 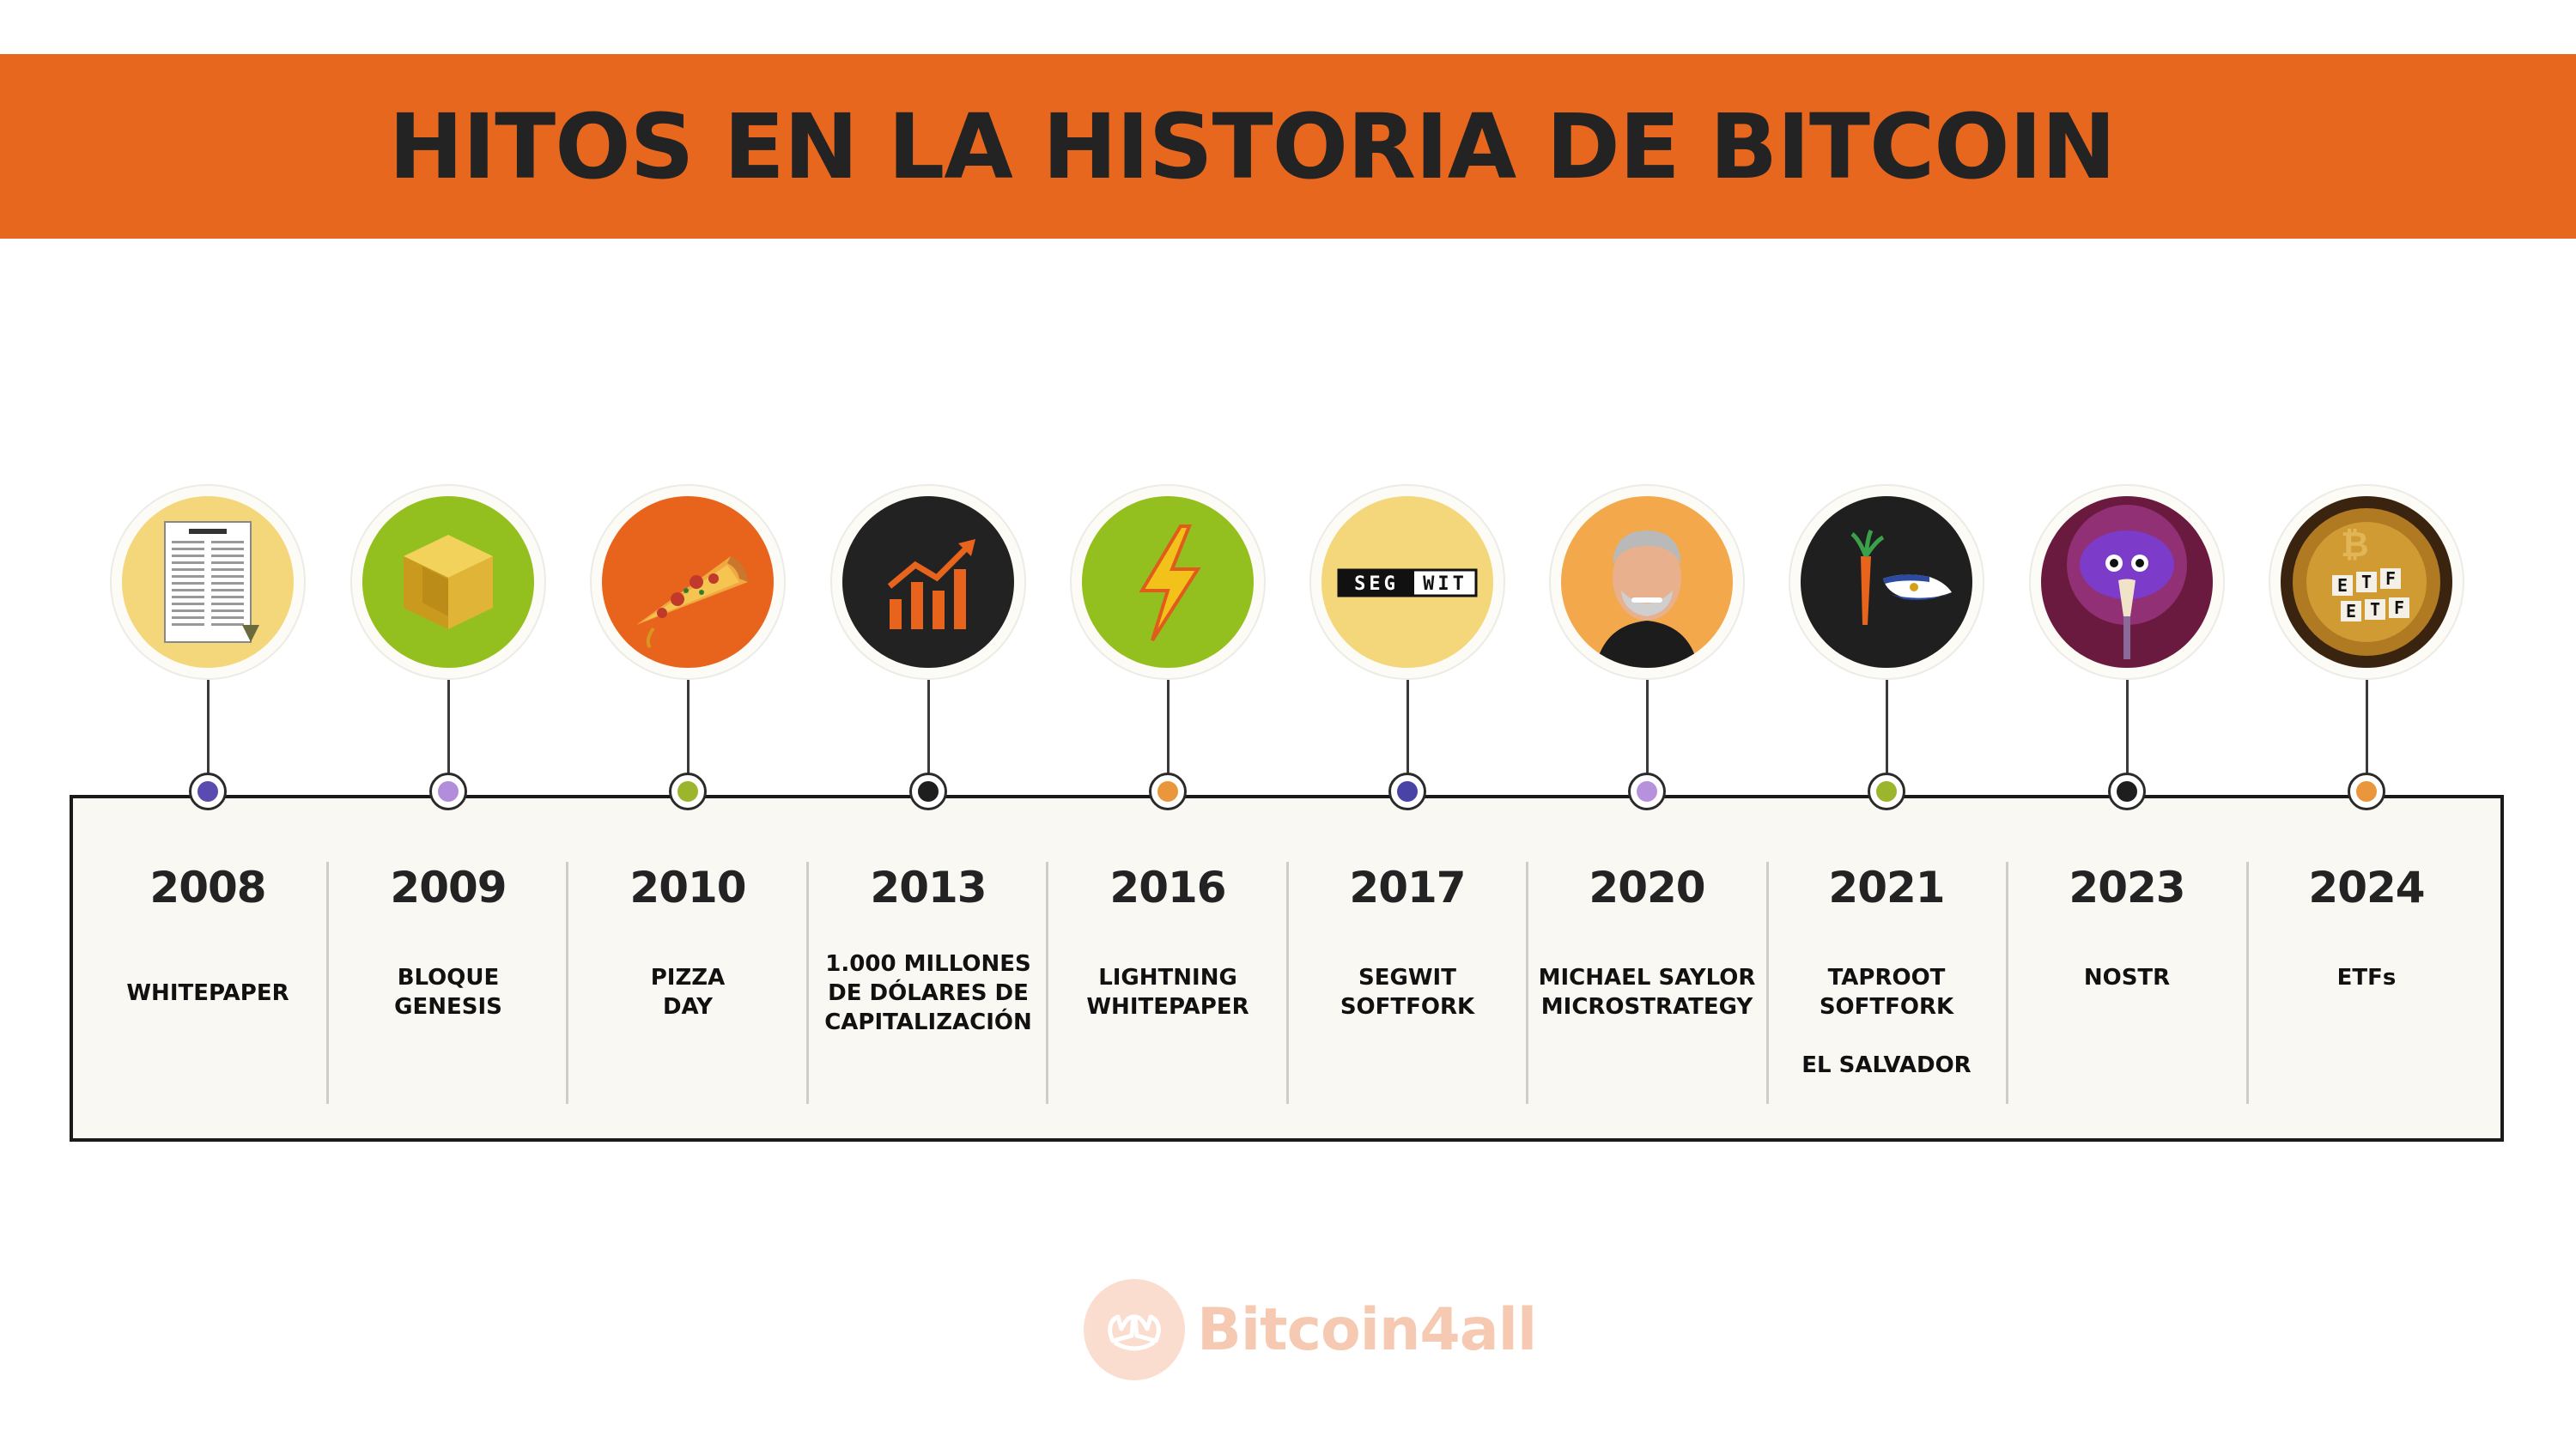 I want to click on milestone-image-2008, so click(x=208, y=582).